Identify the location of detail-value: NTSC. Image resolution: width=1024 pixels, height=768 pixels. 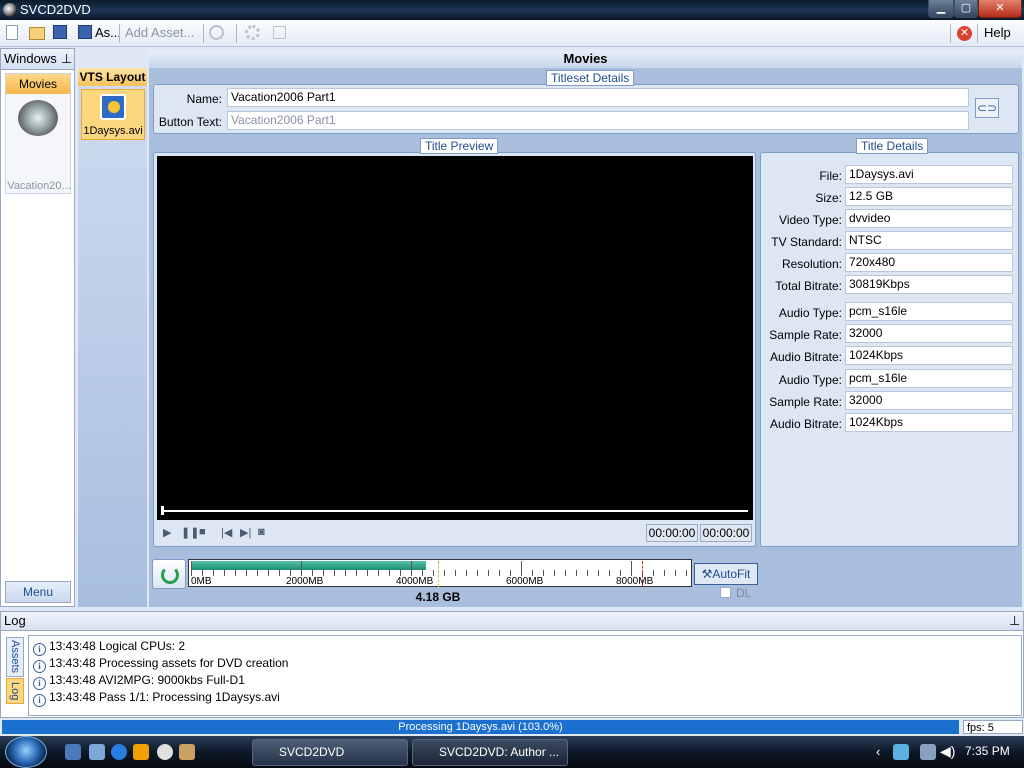
(929, 240).